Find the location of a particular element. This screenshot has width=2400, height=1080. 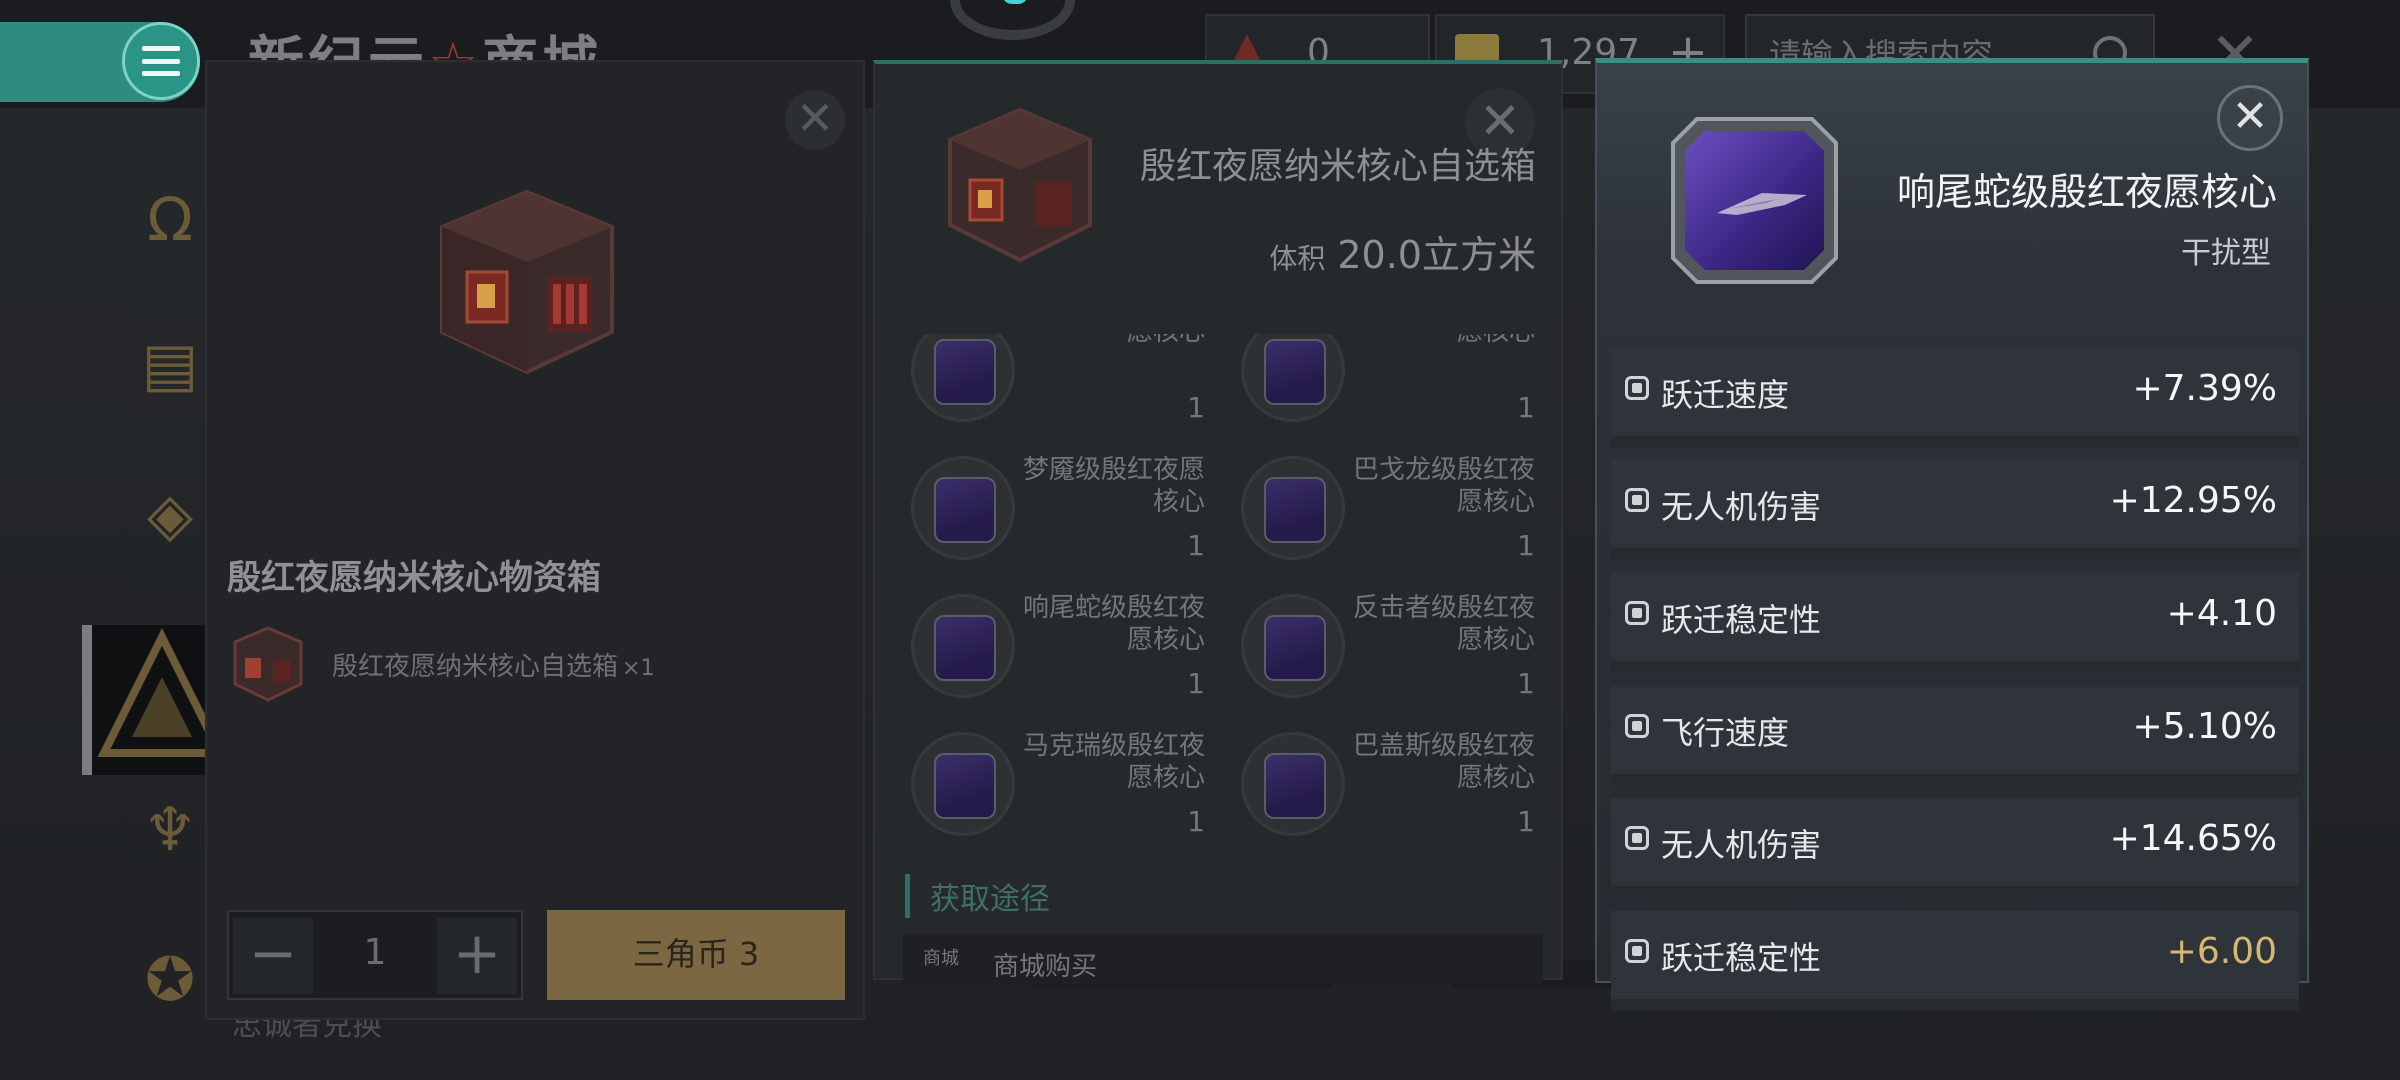

item-name: 殷红夜愿纳米核心物资箱 is located at coordinates (414, 578).